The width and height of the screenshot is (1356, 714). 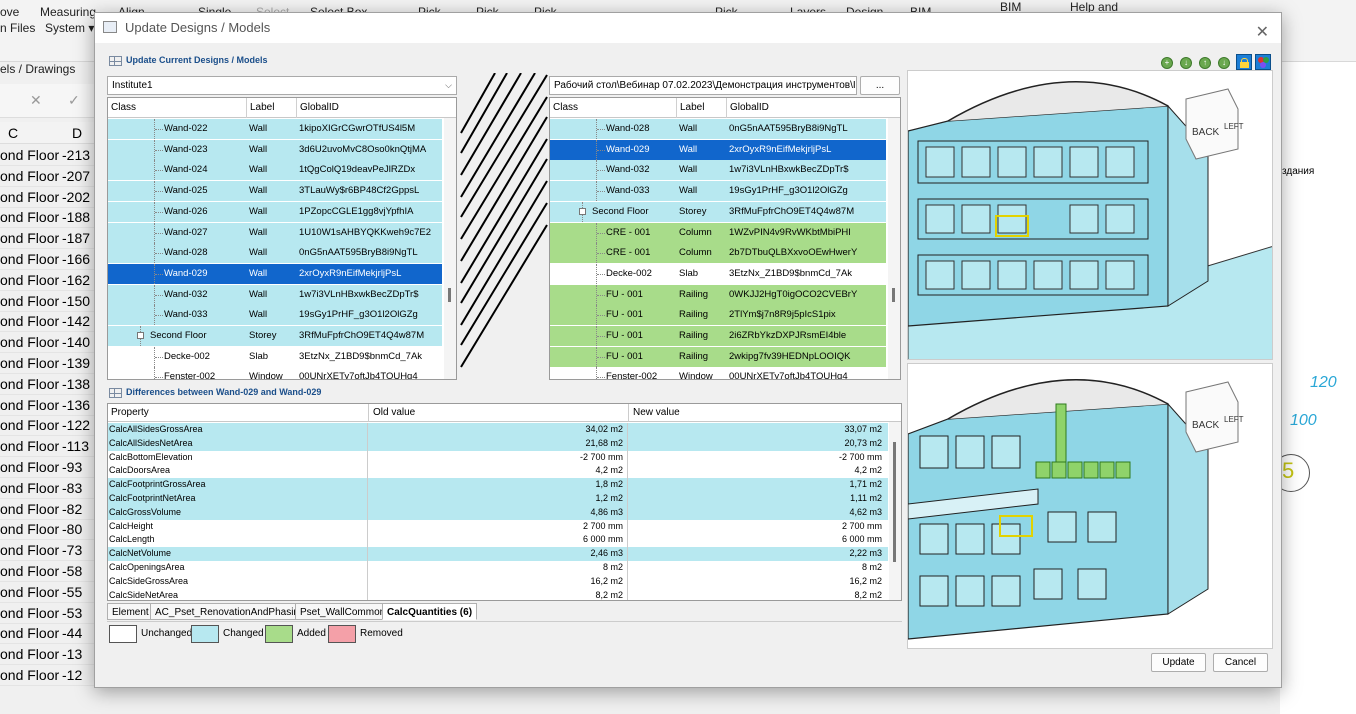 What do you see at coordinates (76, 176) in the screenshot?
I see `cell-value: -207` at bounding box center [76, 176].